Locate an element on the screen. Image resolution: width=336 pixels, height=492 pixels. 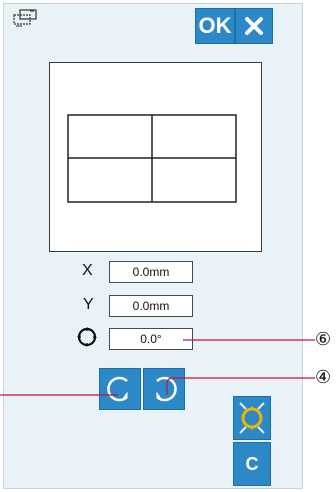
callout-6: ⑥ is located at coordinates (323, 339).